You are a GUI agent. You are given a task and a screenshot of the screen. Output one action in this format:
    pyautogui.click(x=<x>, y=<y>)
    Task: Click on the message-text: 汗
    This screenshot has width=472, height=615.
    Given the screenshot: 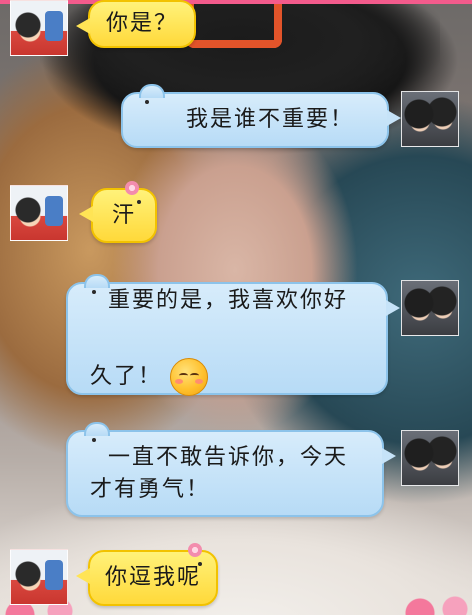 What is the action you would take?
    pyautogui.click(x=123, y=215)
    